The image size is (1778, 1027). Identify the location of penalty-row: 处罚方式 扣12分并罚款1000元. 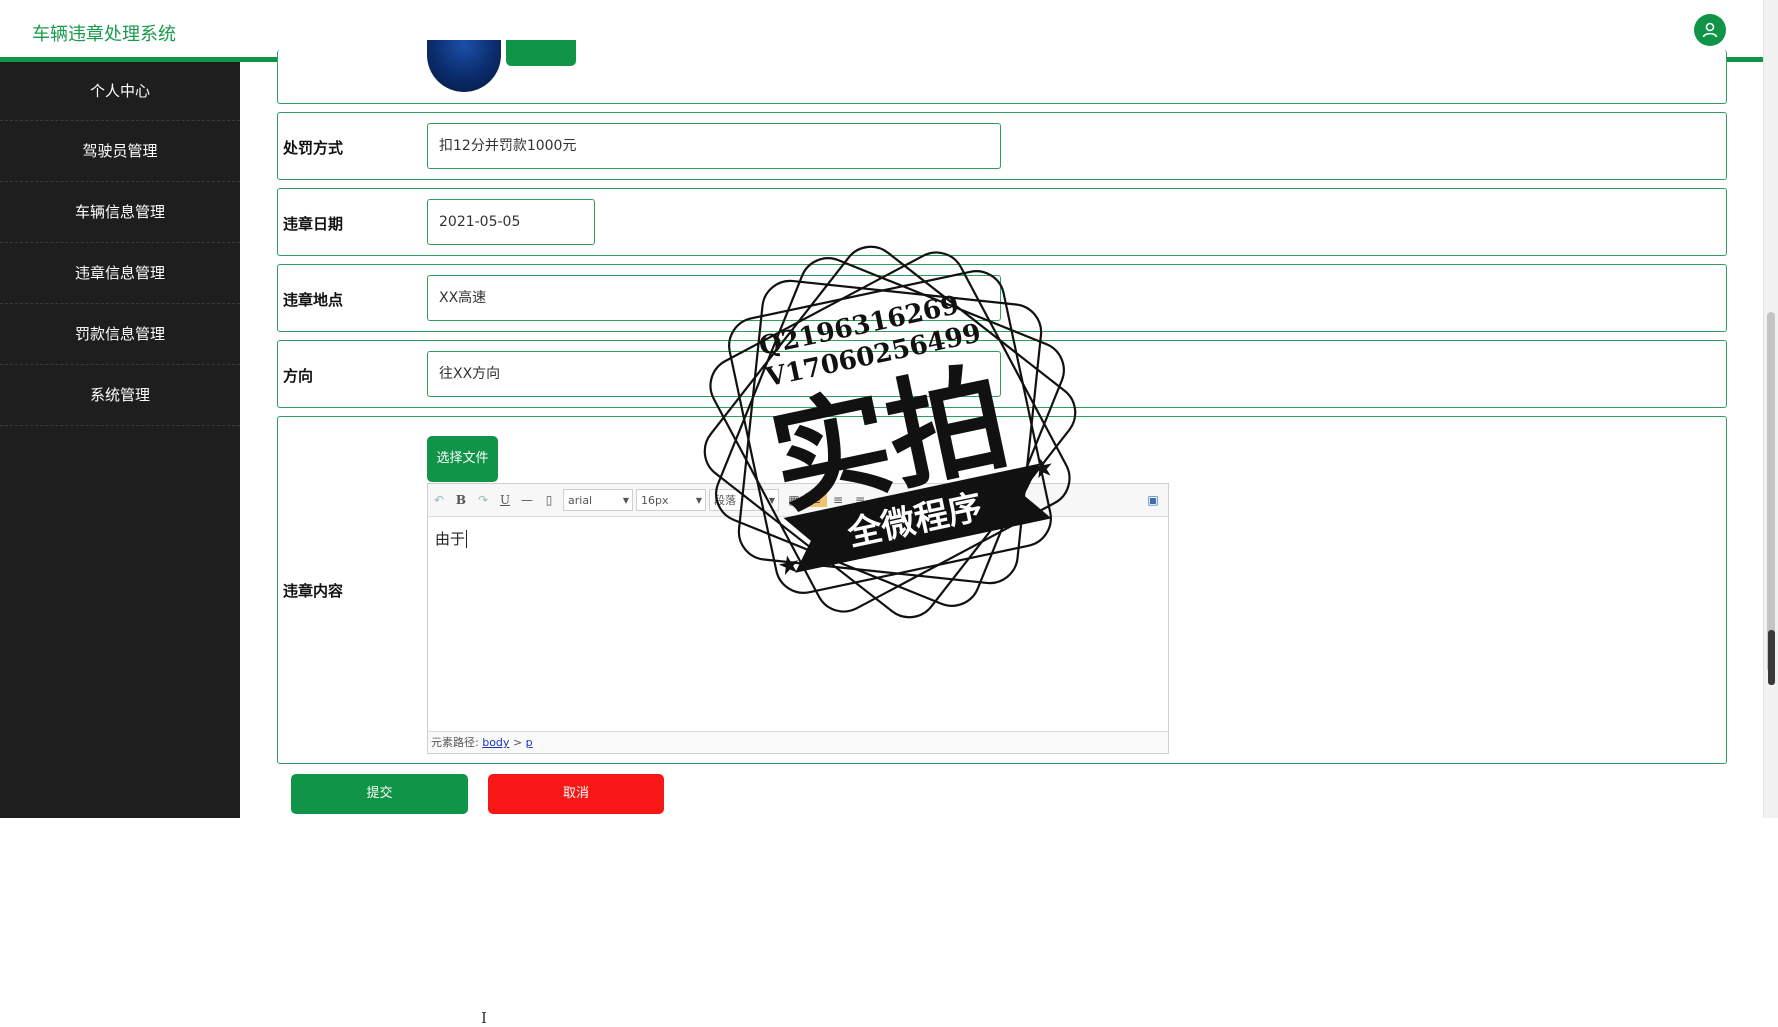
(1002, 146).